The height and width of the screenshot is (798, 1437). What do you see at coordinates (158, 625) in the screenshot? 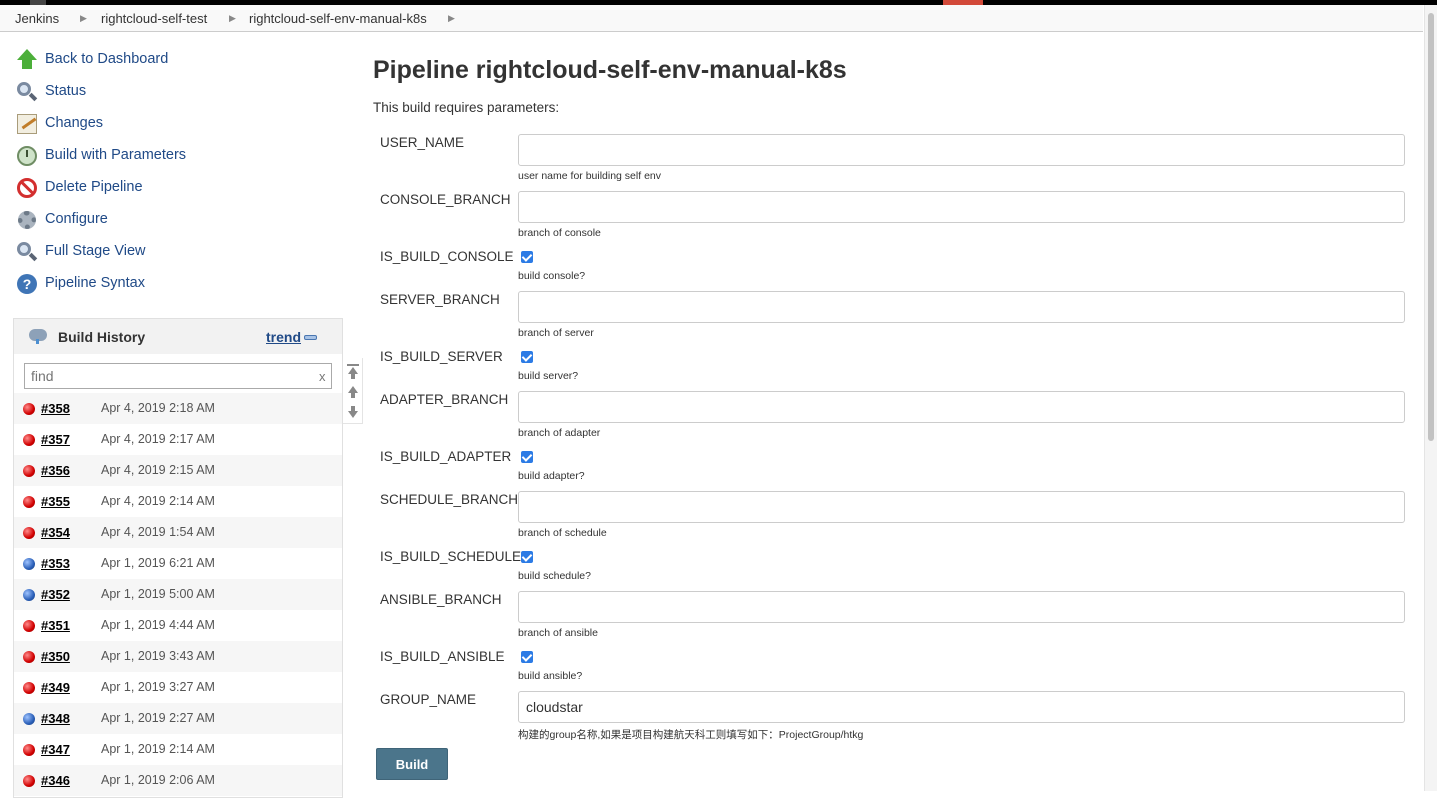
I see `build-date: Apr 1, 2019 4:44 AM` at bounding box center [158, 625].